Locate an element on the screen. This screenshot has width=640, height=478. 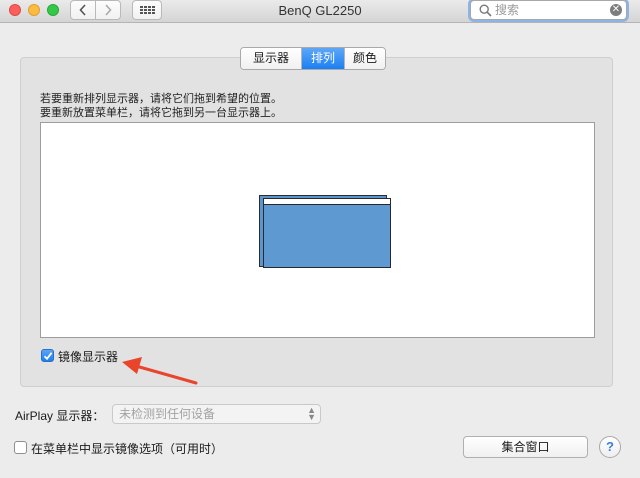
title-bar: BenQ GL2250 ✕ is located at coordinates (320, 11).